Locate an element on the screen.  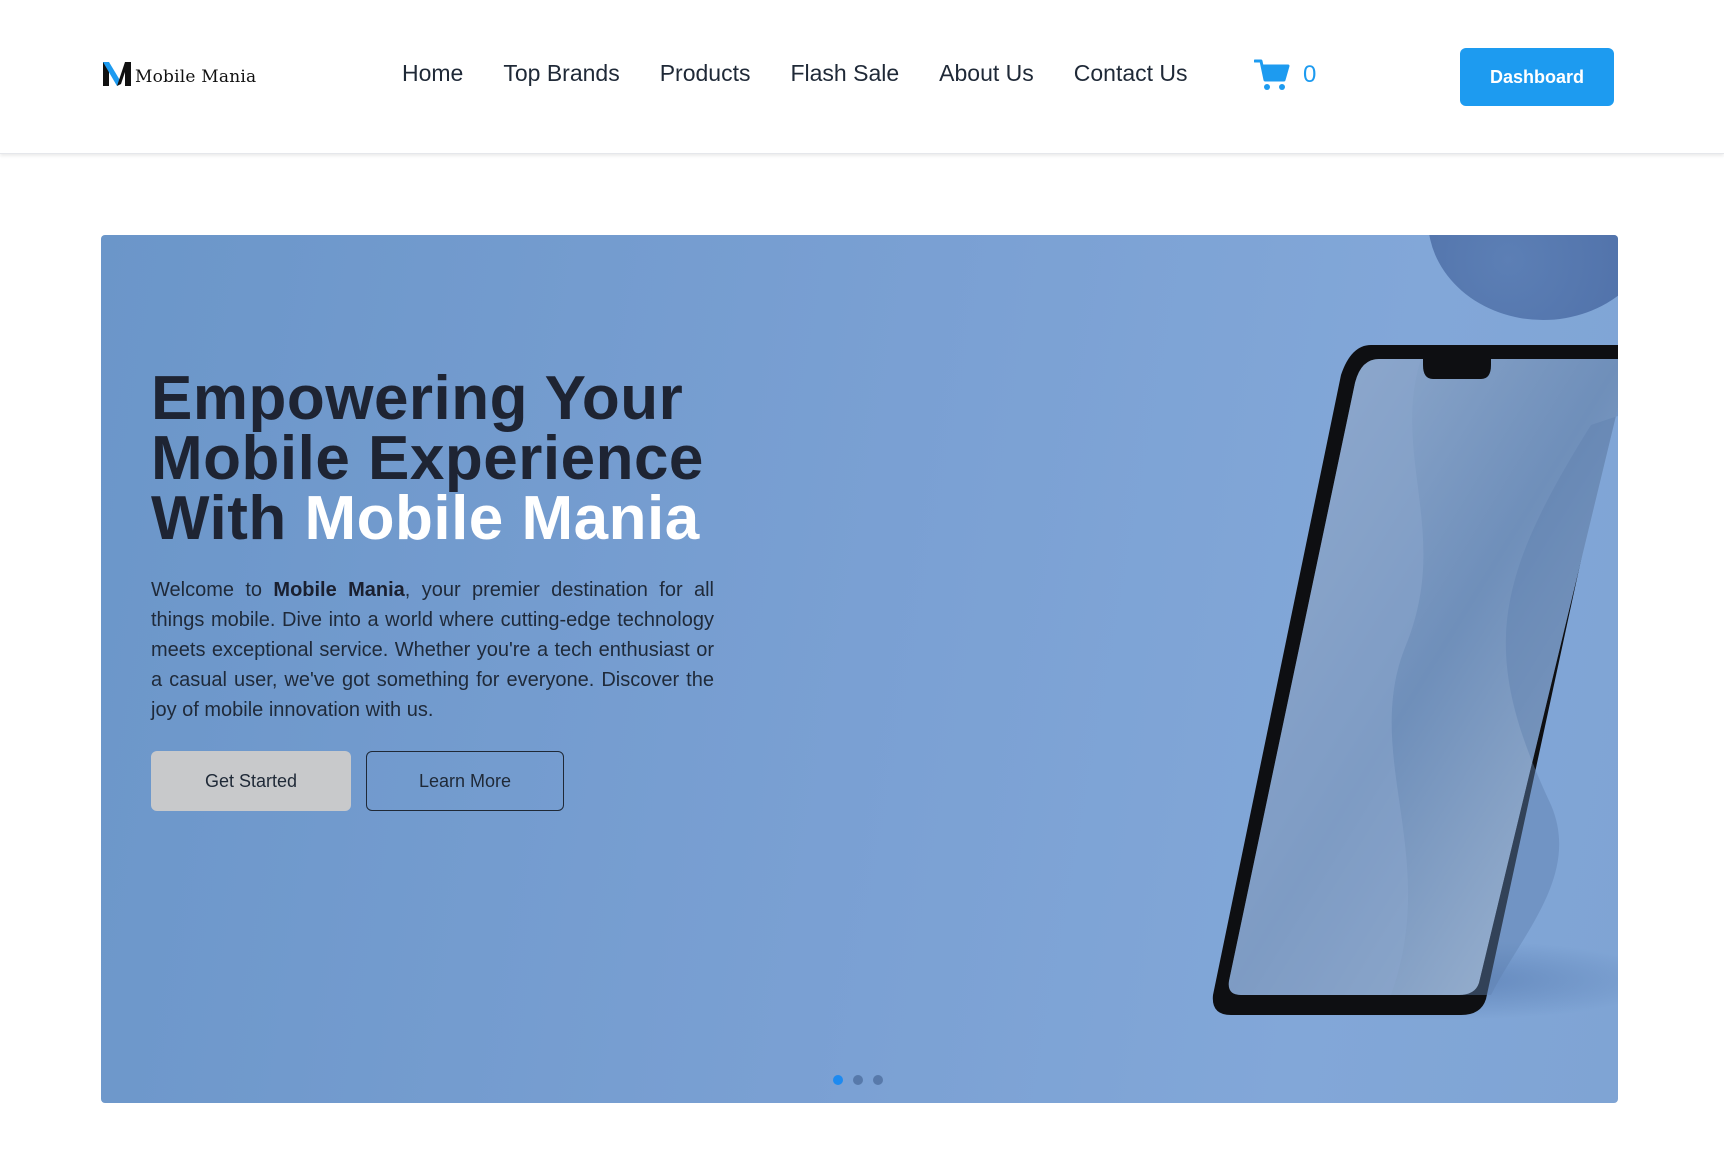
carousel-indicators is located at coordinates (863, 1080).